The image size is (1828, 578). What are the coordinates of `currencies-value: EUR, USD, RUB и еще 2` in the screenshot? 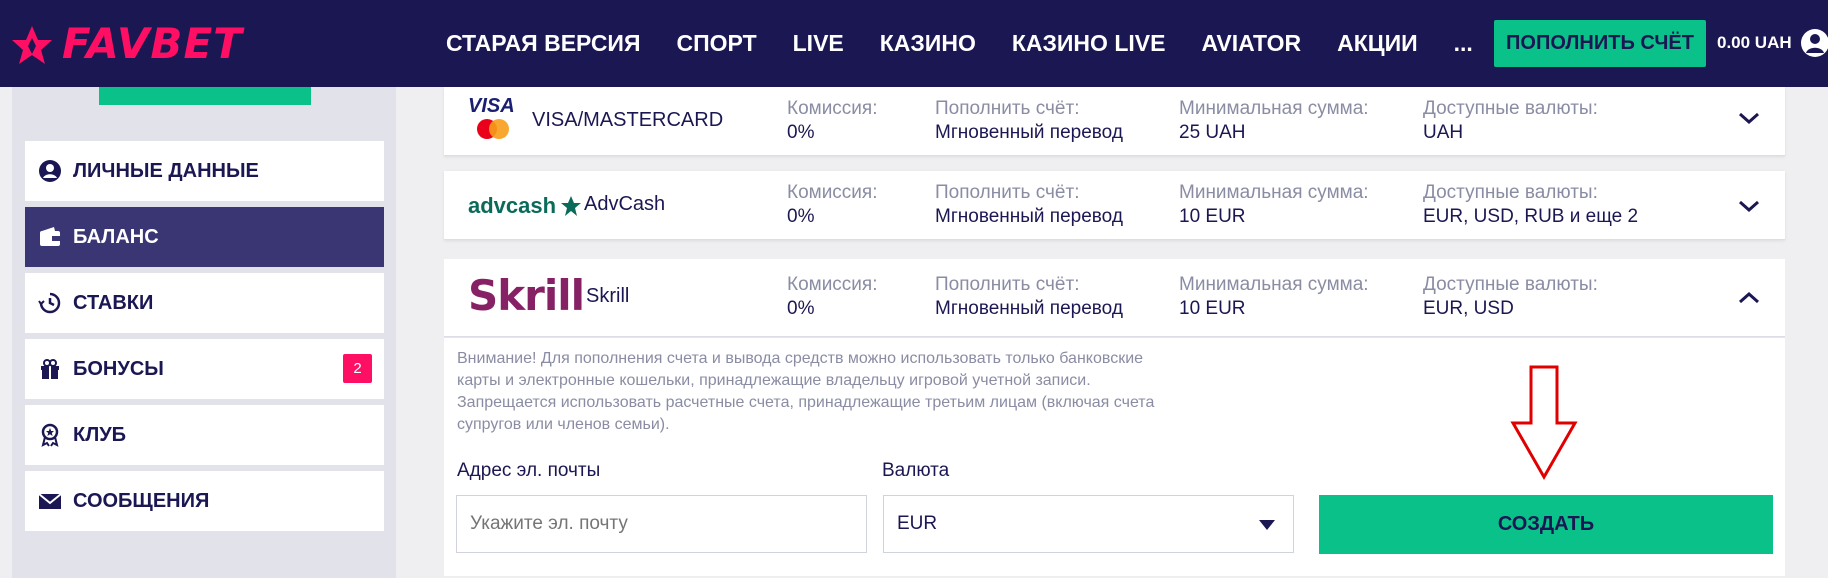 It's located at (1531, 216).